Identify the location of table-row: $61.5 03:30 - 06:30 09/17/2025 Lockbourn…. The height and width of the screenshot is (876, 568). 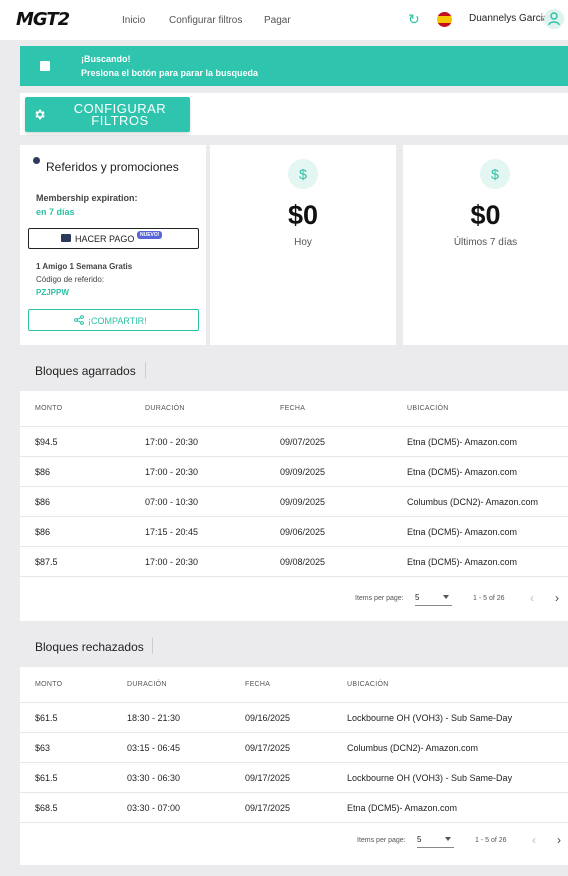
(294, 777).